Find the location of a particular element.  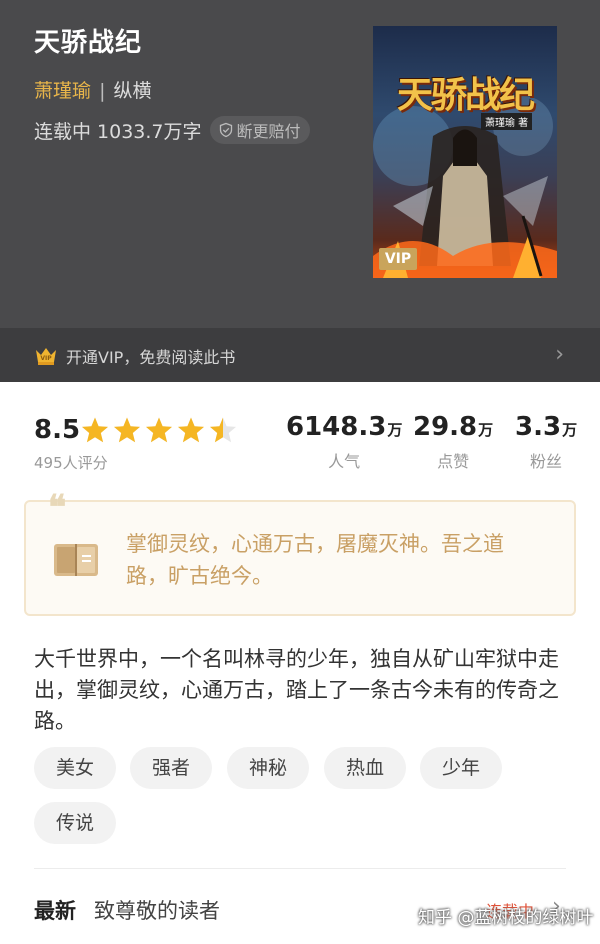

likes-value: 29.8 is located at coordinates (445, 427).